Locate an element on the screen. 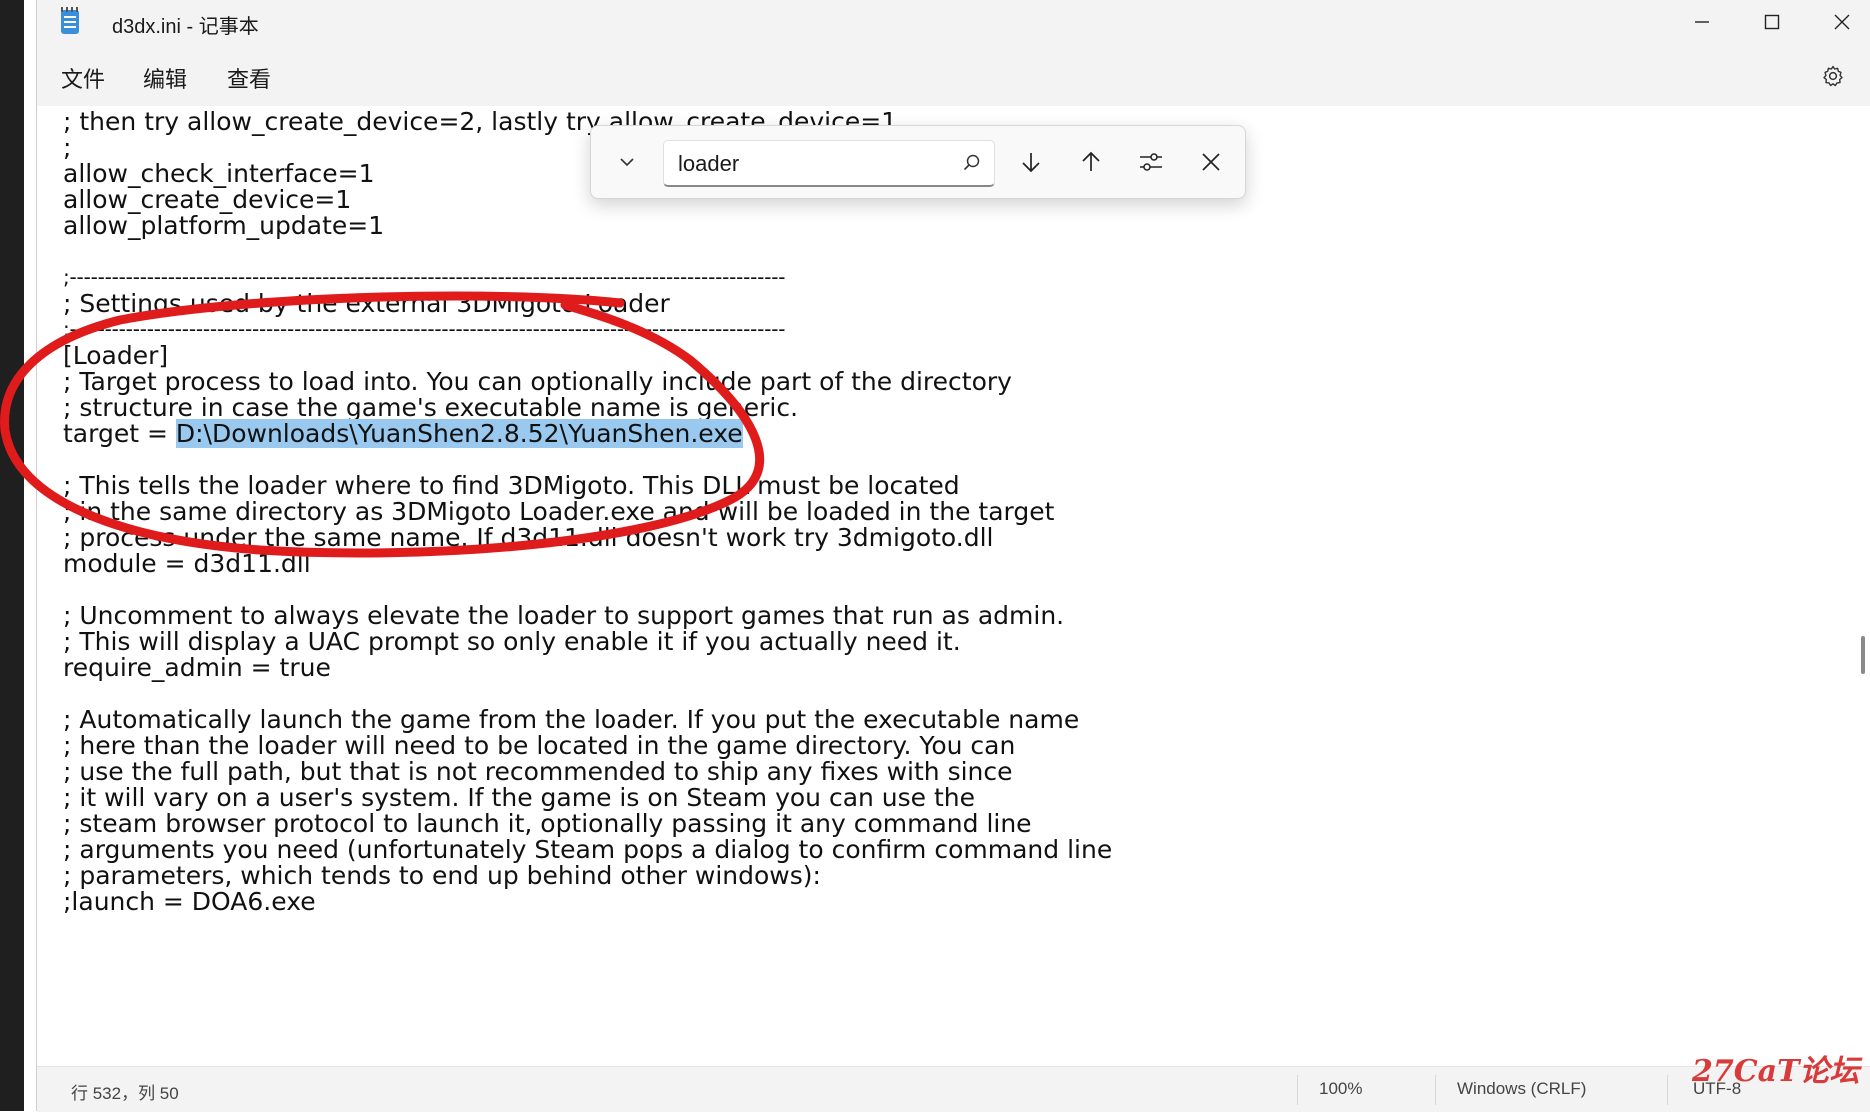  status-bar: 行 532，列 50 100% Windows (CRLF) UTF-8 is located at coordinates (953, 1089).